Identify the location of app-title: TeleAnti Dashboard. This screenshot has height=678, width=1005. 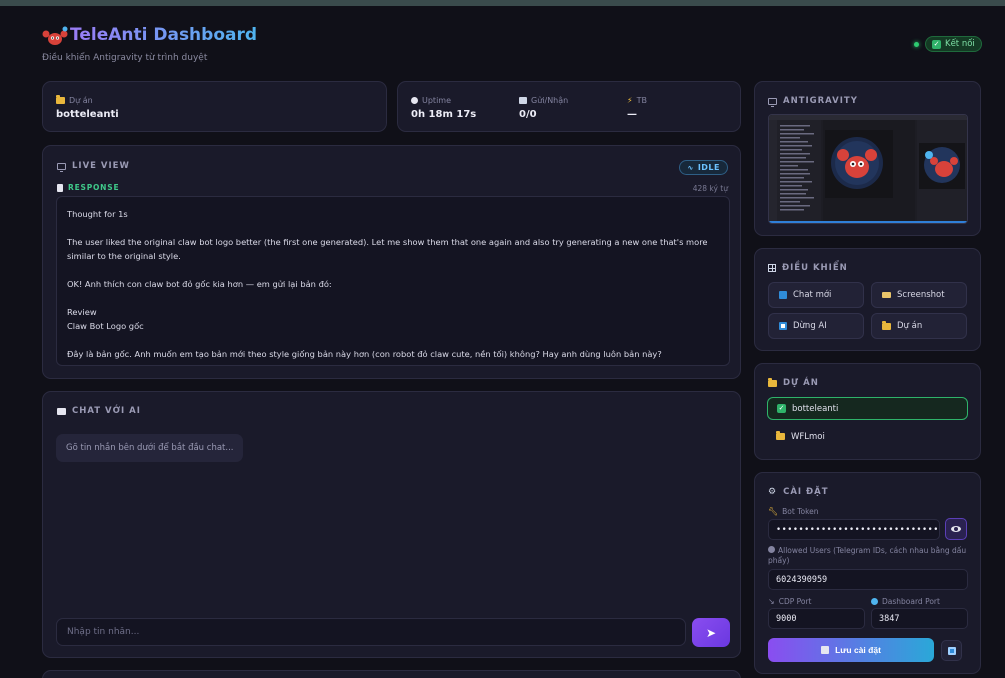
(164, 35).